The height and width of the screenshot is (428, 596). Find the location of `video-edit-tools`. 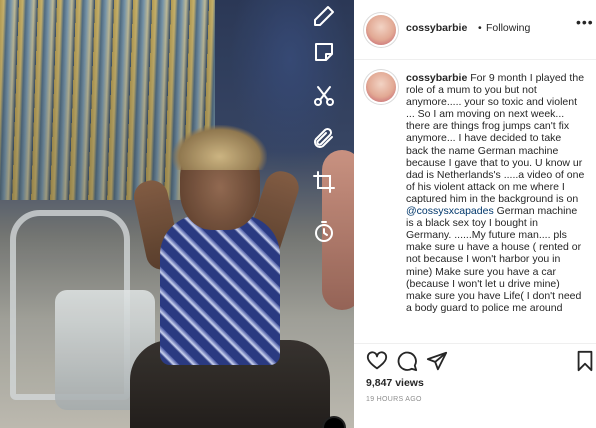

video-edit-tools is located at coordinates (325, 121).